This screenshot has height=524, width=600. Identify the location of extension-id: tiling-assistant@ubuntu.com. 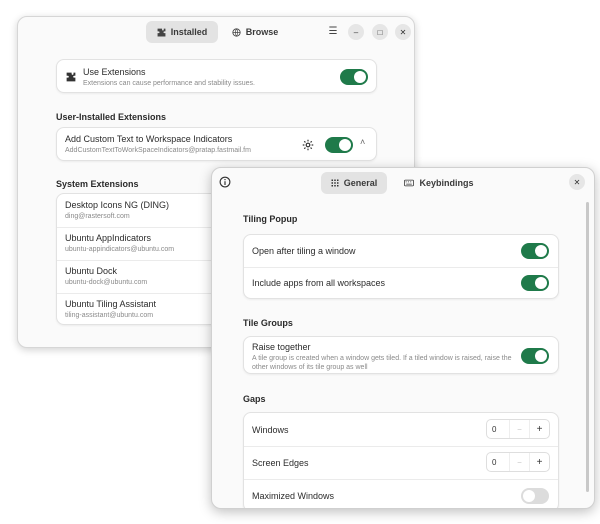
(109, 315).